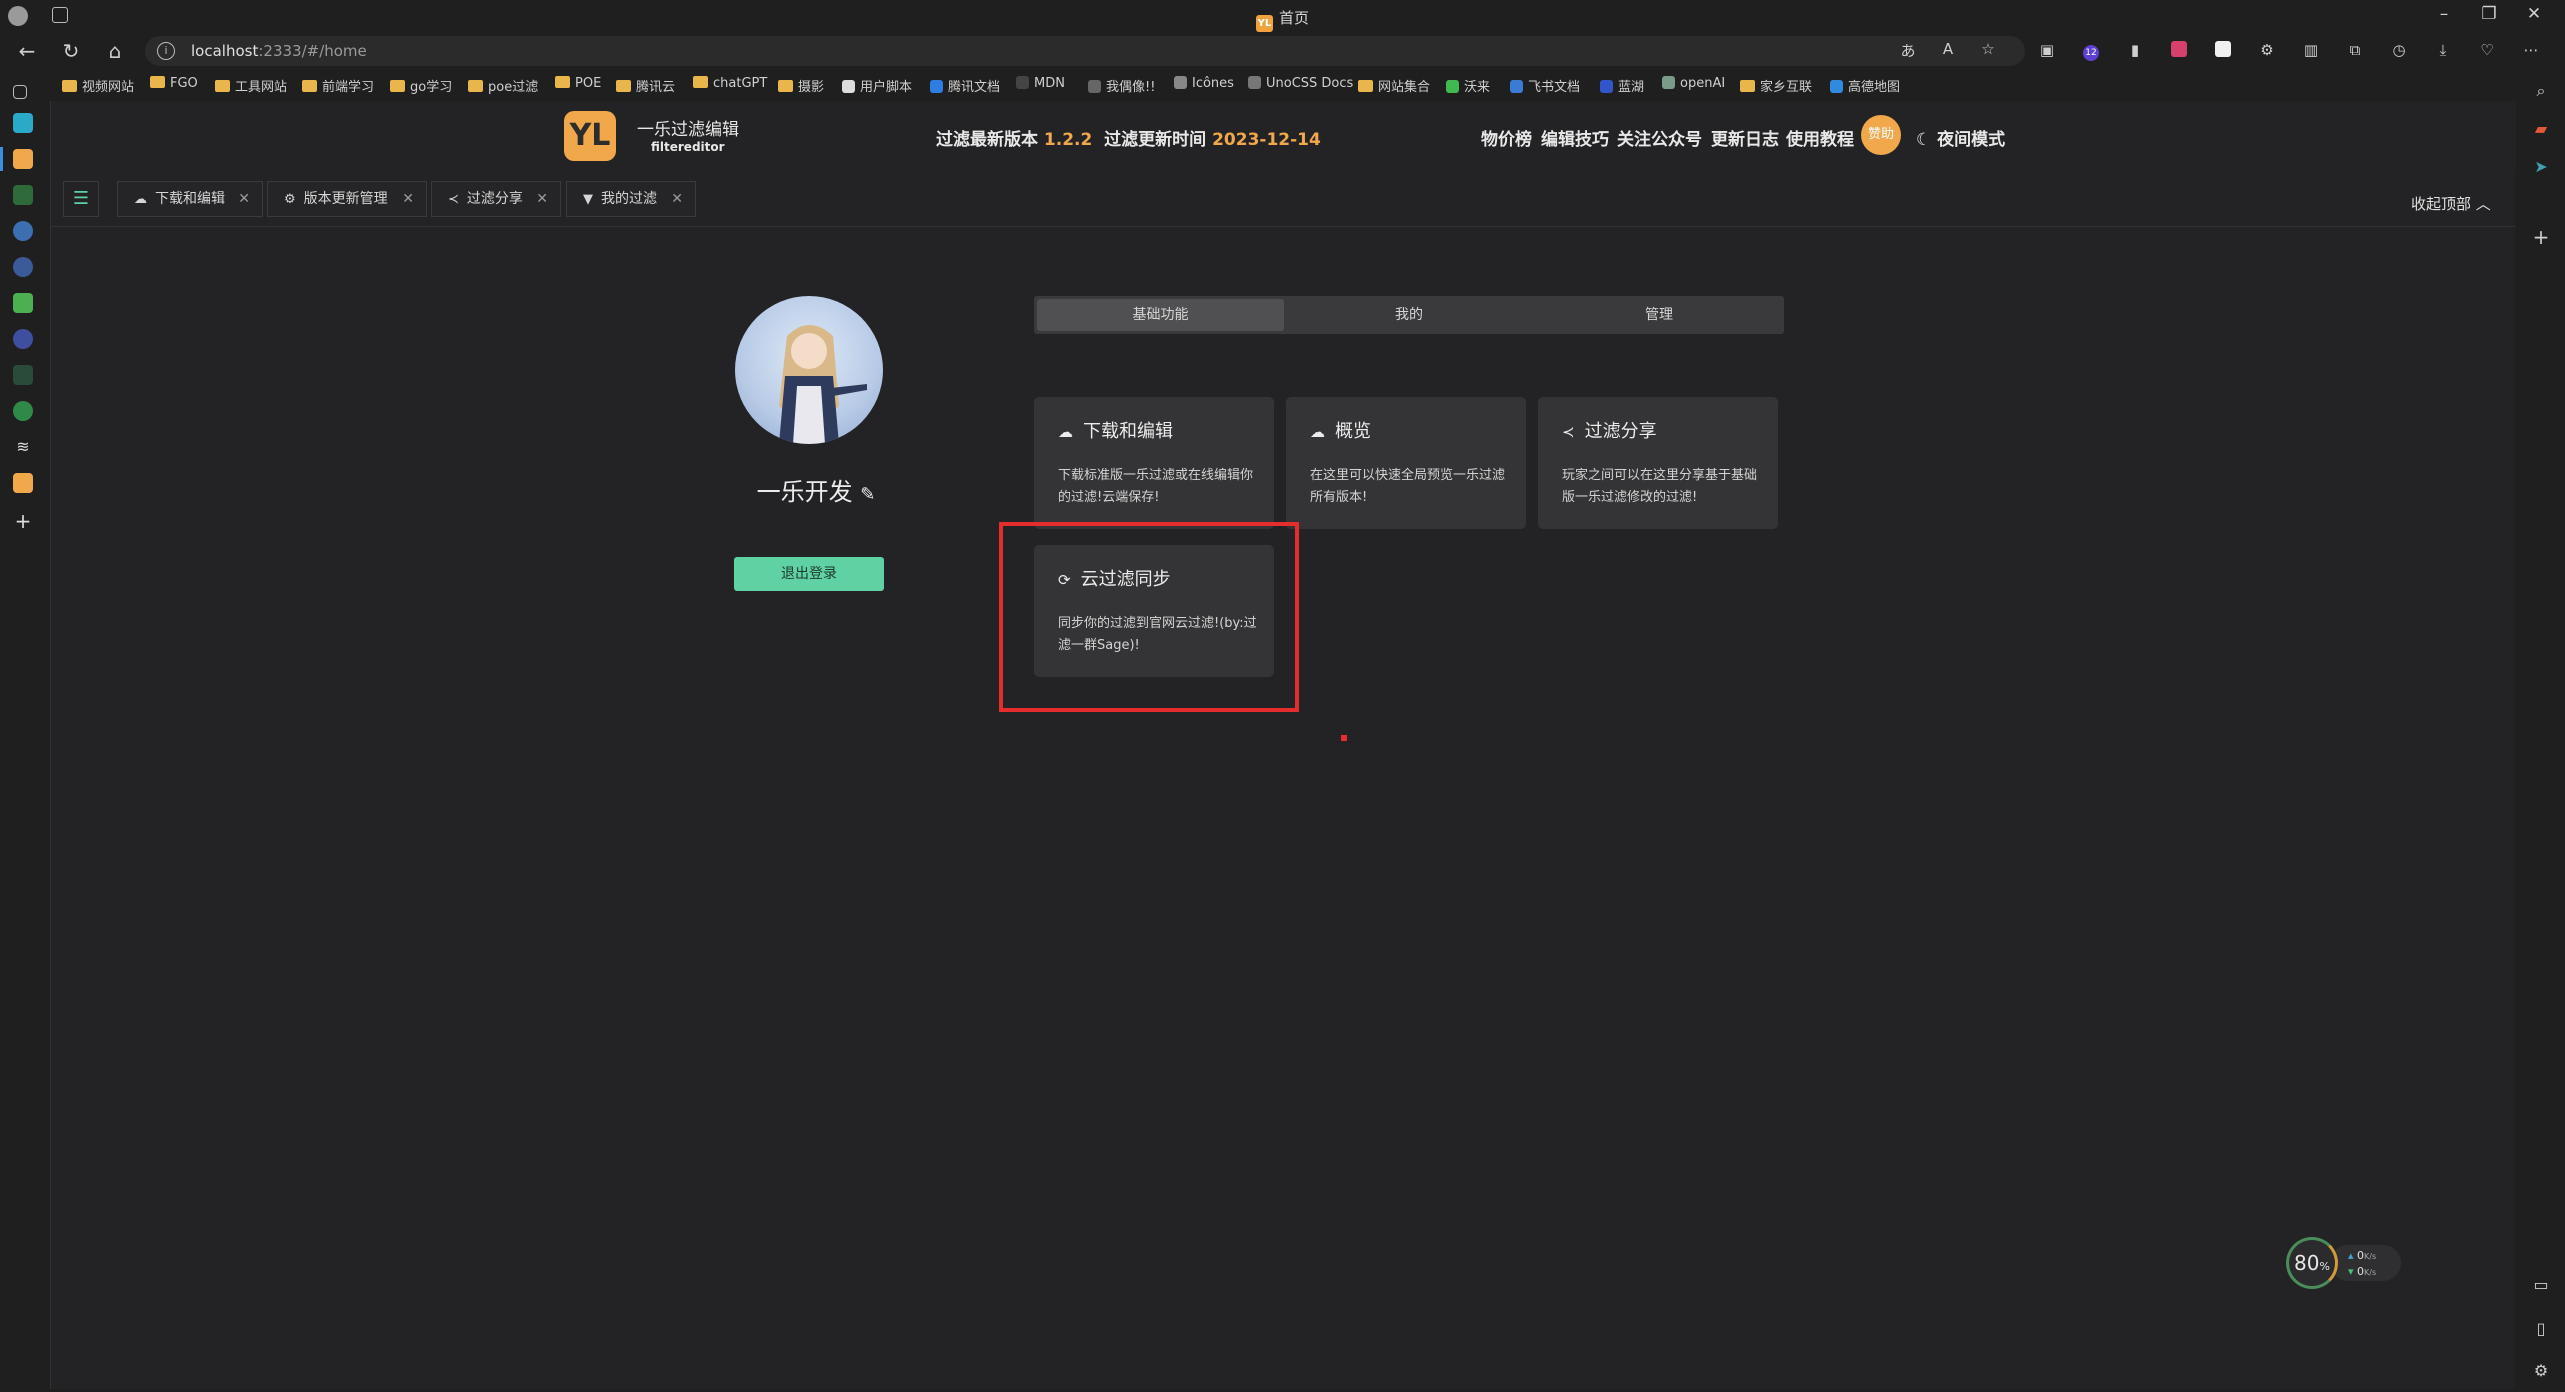  I want to click on home-button: ⌂, so click(115, 51).